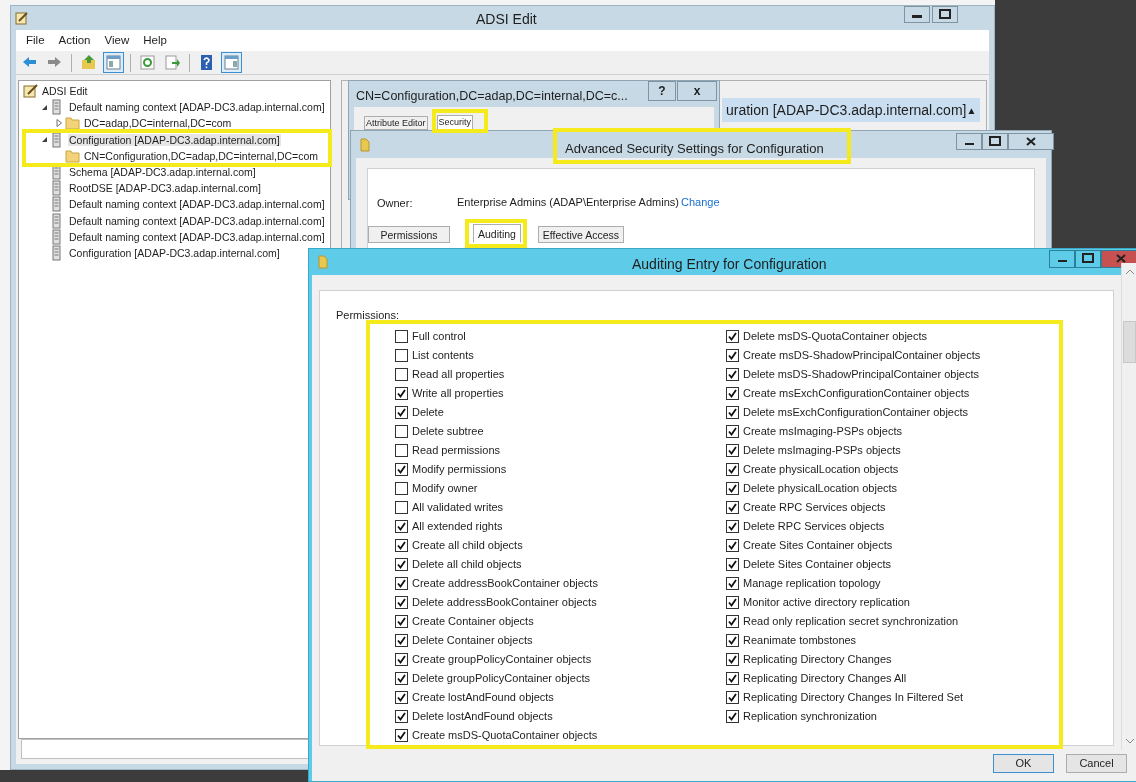 The image size is (1136, 782). I want to click on checkbox-label: All extended rights, so click(457, 527).